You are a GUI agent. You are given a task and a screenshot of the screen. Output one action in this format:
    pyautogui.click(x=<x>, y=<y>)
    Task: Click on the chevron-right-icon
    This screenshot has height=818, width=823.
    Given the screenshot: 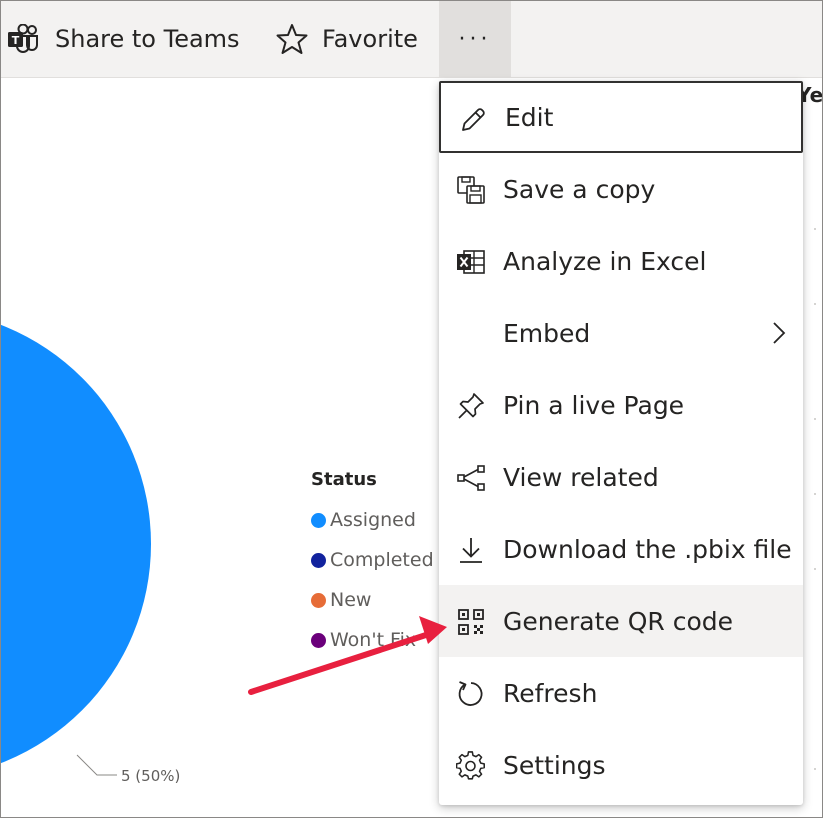 What is the action you would take?
    pyautogui.click(x=779, y=335)
    